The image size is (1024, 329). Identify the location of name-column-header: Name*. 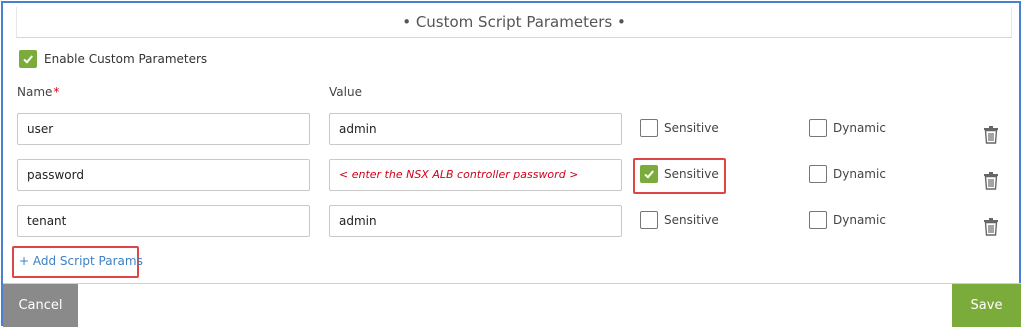
(38, 92).